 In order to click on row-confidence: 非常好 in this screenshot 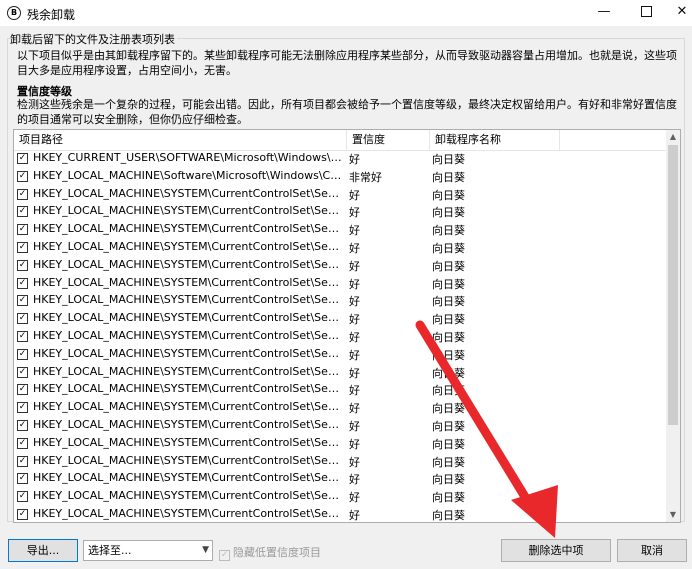, I will do `click(365, 177)`.